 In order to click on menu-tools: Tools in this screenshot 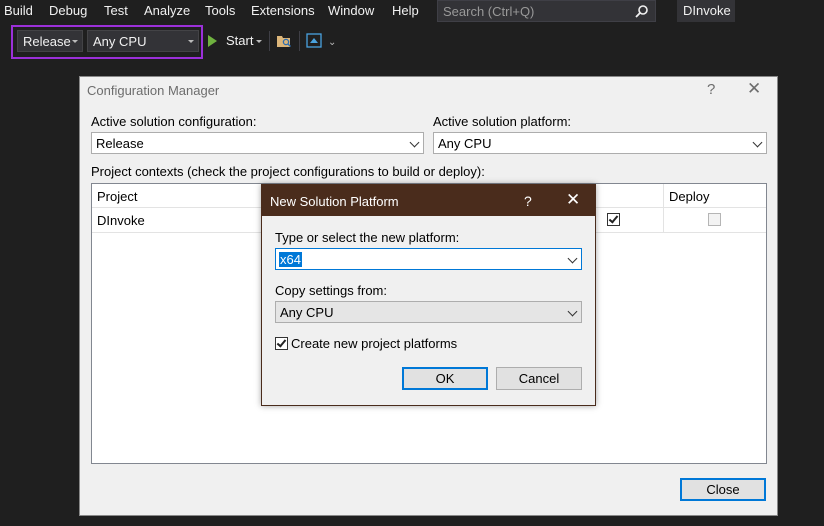, I will do `click(220, 10)`.